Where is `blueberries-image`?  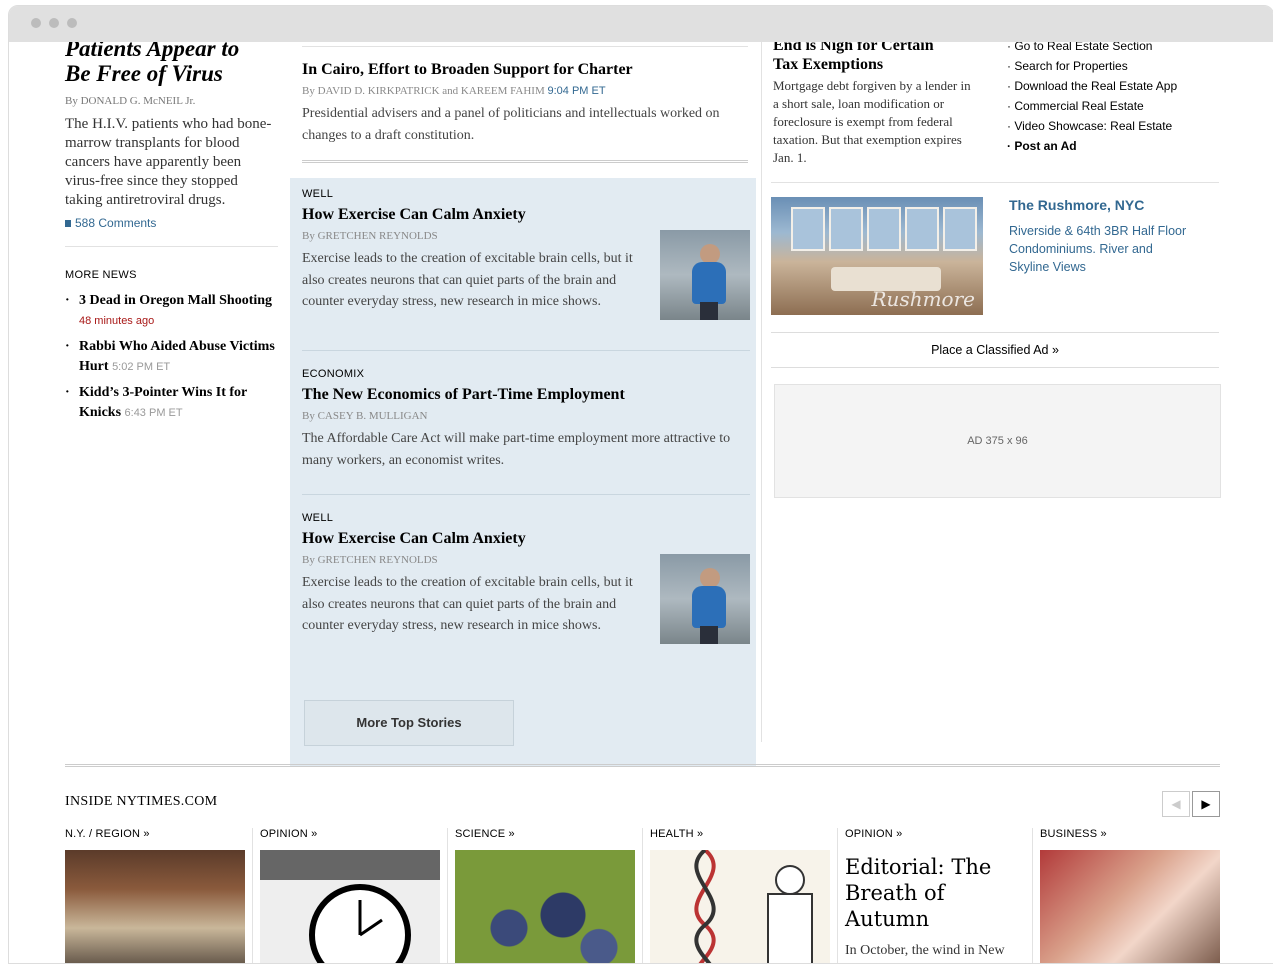
blueberries-image is located at coordinates (545, 906).